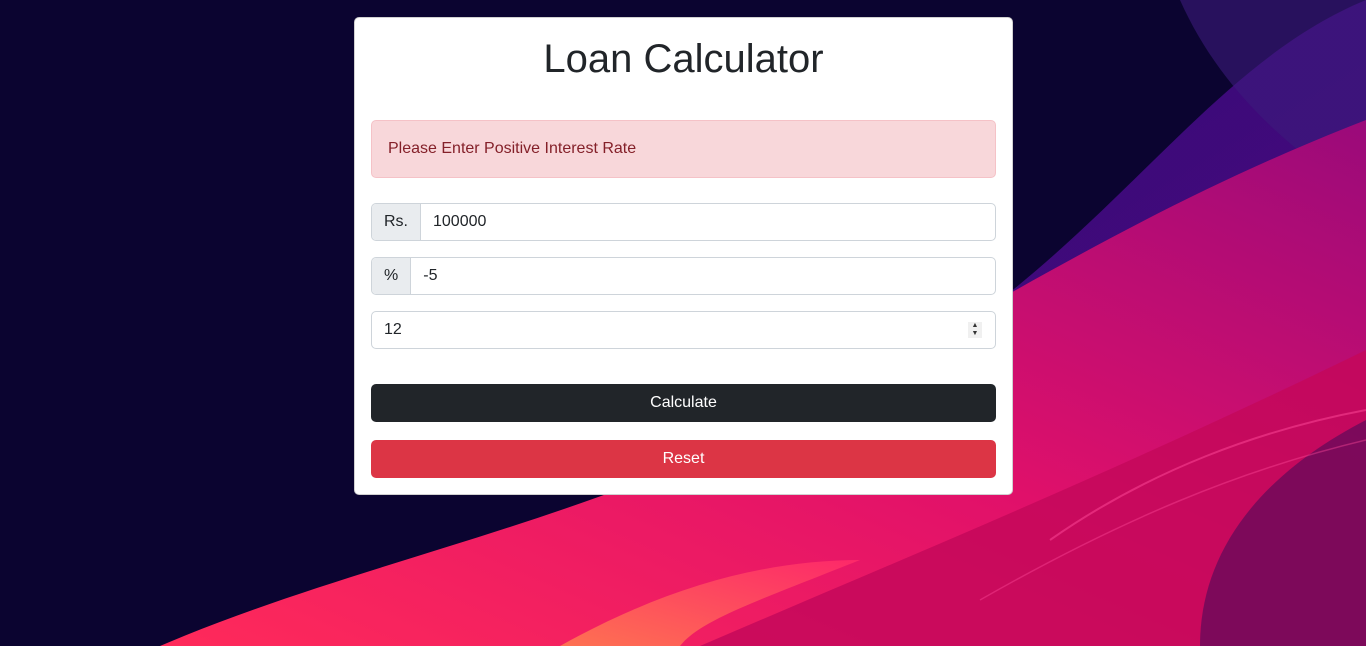 The height and width of the screenshot is (646, 1366). I want to click on amount-input-group: Rs., so click(683, 222).